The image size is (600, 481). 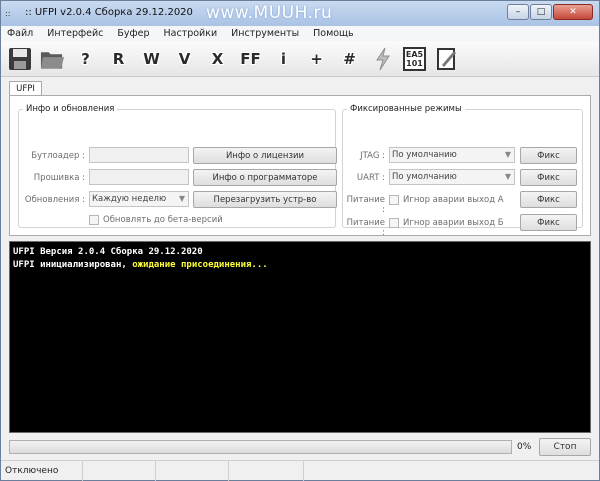 I want to click on plus-icon: +, so click(x=316, y=59).